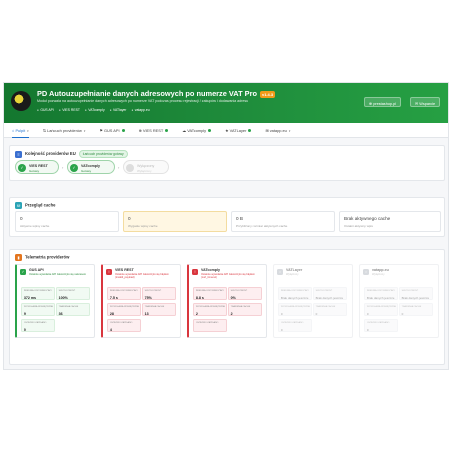  Describe the element at coordinates (159, 309) in the screenshot. I see `provider-stat: TRAFIENIA CACHE 13` at that location.